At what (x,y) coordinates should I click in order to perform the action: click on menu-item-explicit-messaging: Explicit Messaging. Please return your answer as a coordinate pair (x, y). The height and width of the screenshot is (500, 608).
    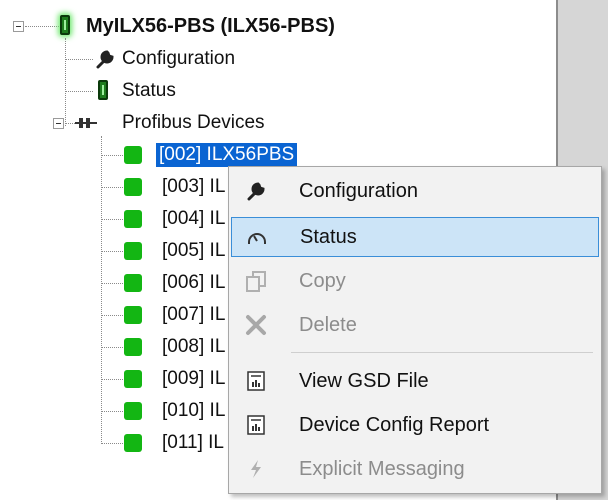
    Looking at the image, I should click on (415, 469).